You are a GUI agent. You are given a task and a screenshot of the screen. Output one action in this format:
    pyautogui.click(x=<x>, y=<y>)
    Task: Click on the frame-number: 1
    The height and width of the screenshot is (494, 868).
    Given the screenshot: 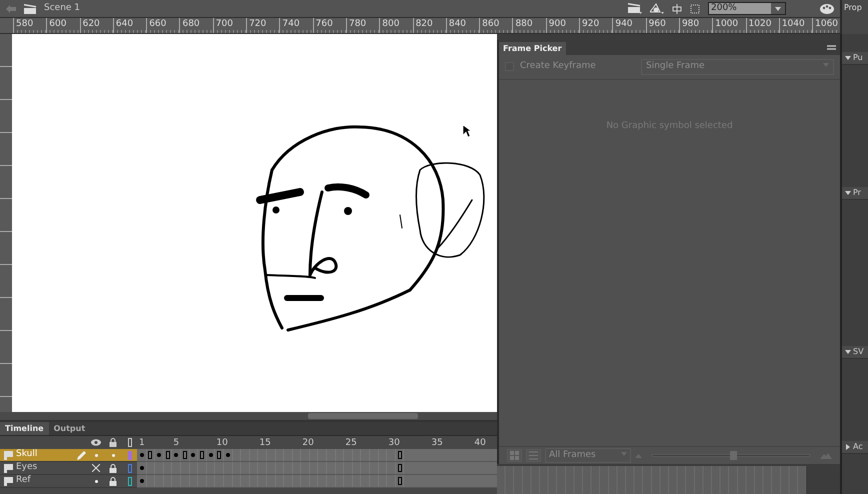 What is the action you would take?
    pyautogui.click(x=142, y=443)
    